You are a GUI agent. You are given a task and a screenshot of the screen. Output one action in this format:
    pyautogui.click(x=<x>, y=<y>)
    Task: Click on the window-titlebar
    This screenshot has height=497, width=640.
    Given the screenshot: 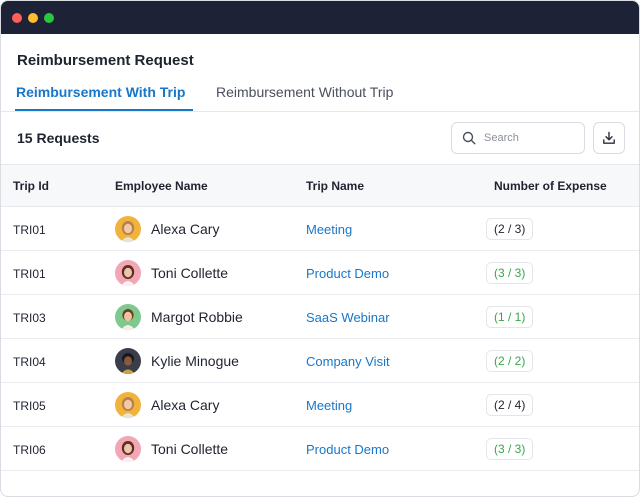 What is the action you would take?
    pyautogui.click(x=320, y=17)
    